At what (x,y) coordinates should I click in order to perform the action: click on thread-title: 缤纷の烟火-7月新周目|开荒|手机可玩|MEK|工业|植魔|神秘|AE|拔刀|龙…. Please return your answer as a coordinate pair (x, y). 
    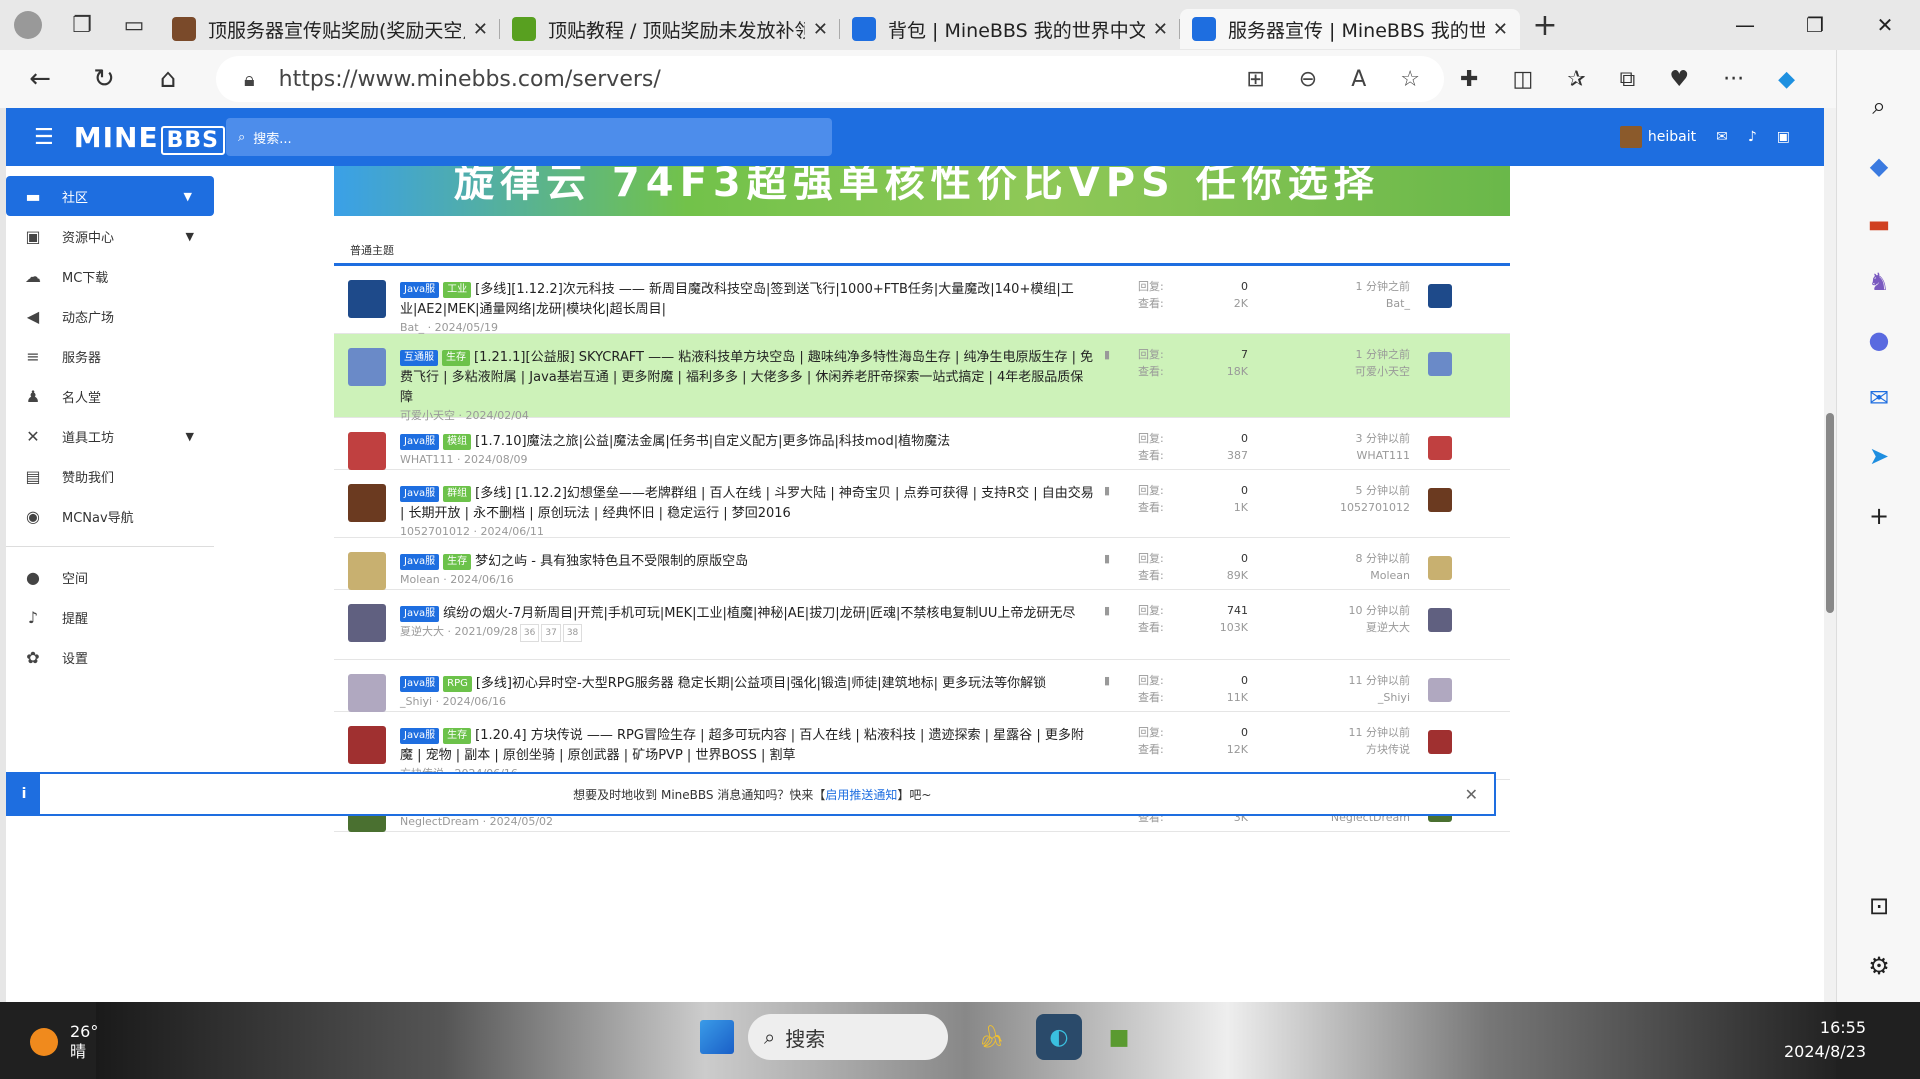
    Looking at the image, I should click on (759, 613).